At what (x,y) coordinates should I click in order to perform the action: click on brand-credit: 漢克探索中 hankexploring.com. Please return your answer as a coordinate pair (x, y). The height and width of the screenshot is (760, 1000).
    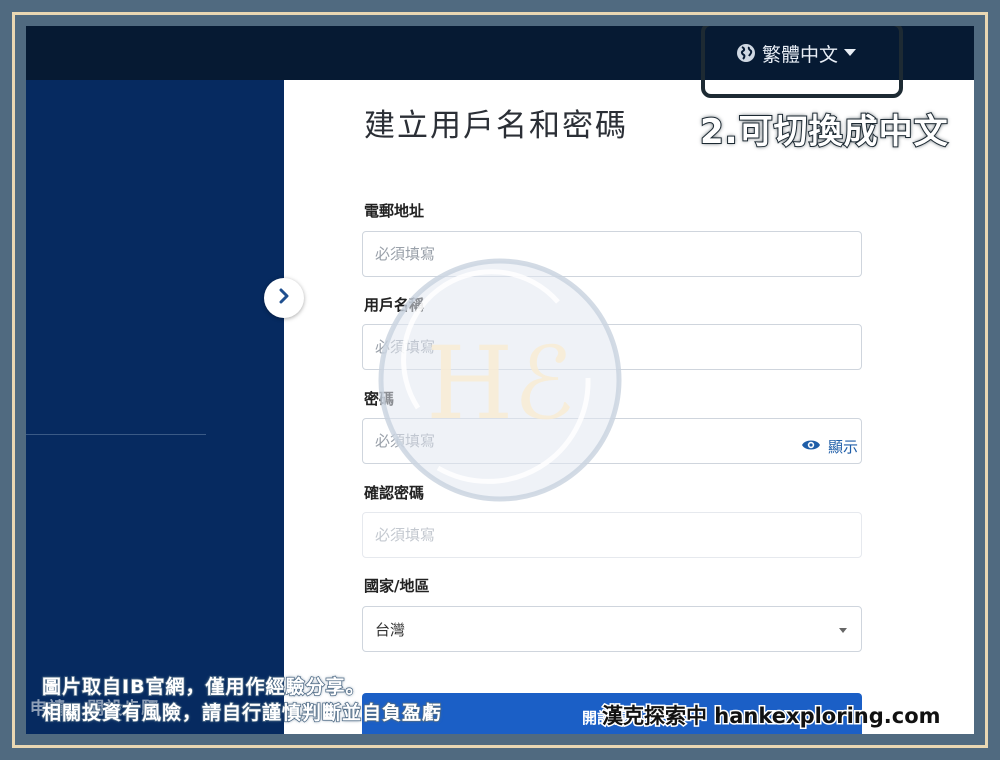
    Looking at the image, I should click on (772, 716).